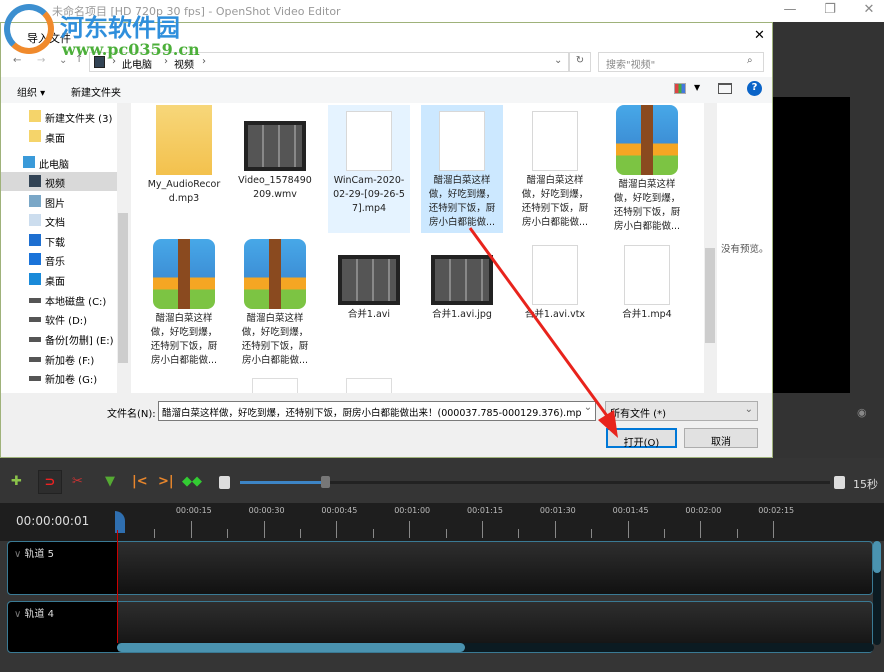 The height and width of the screenshot is (672, 884). Describe the element at coordinates (647, 304) in the screenshot. I see `file-item: 合并1.mp4` at that location.